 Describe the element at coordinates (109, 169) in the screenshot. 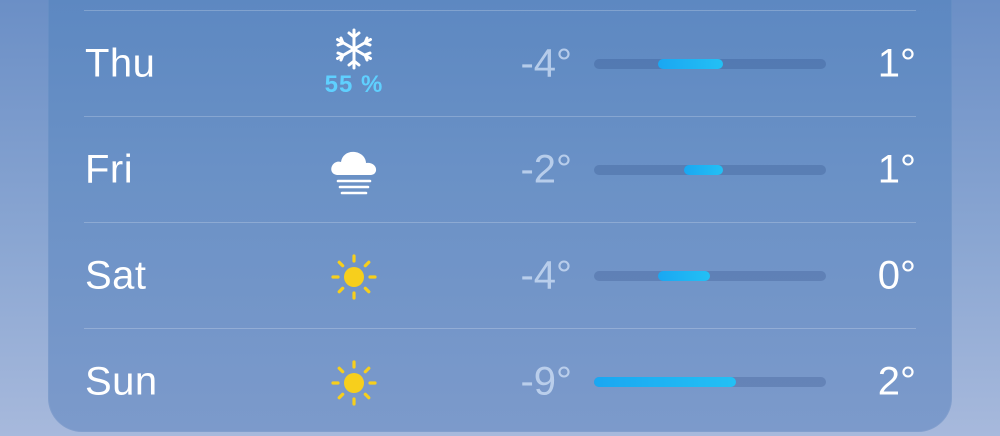

I see `day-label: Fri` at that location.